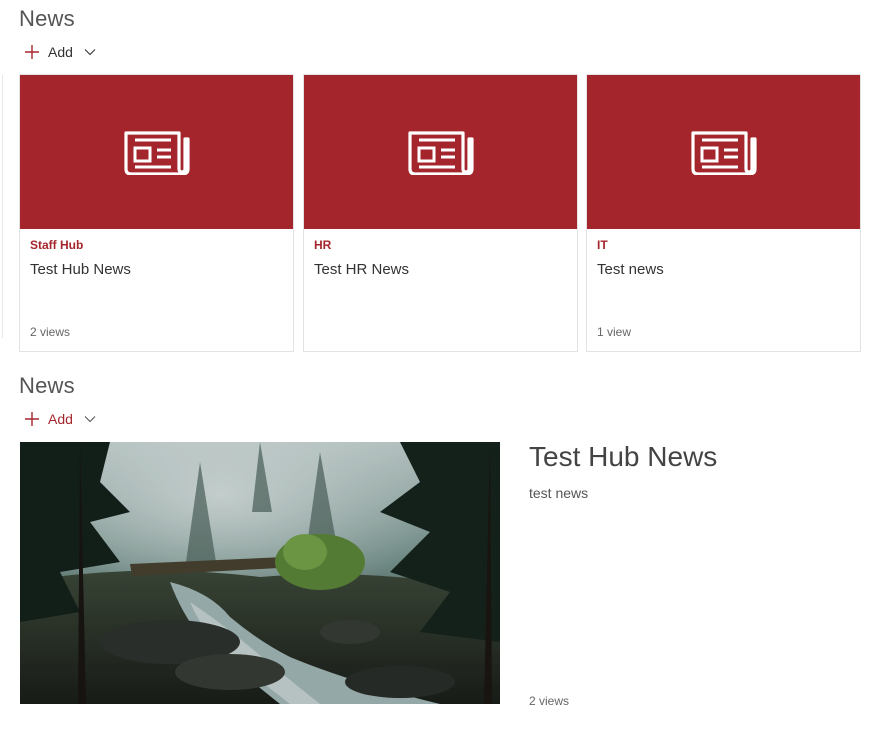 The height and width of the screenshot is (741, 881). What do you see at coordinates (47, 18) in the screenshot?
I see `section-title-news: News` at bounding box center [47, 18].